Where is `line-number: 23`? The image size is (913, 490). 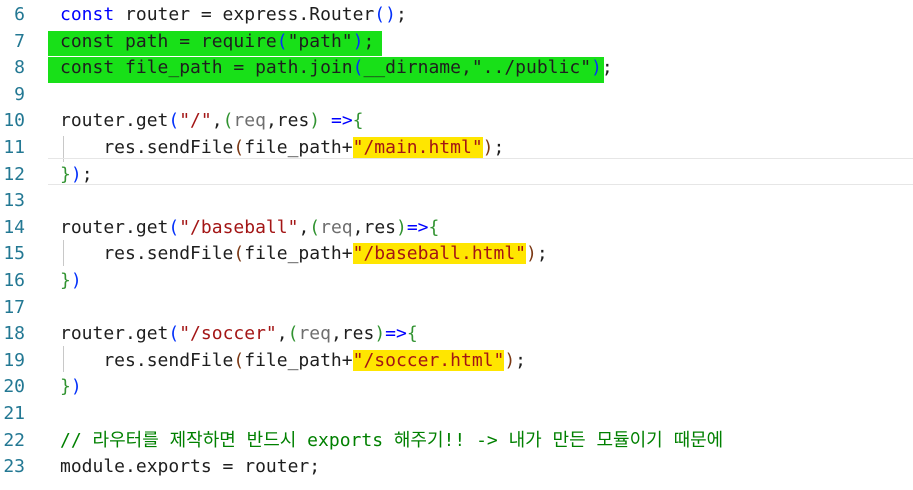
line-number: 23 is located at coordinates (14, 467).